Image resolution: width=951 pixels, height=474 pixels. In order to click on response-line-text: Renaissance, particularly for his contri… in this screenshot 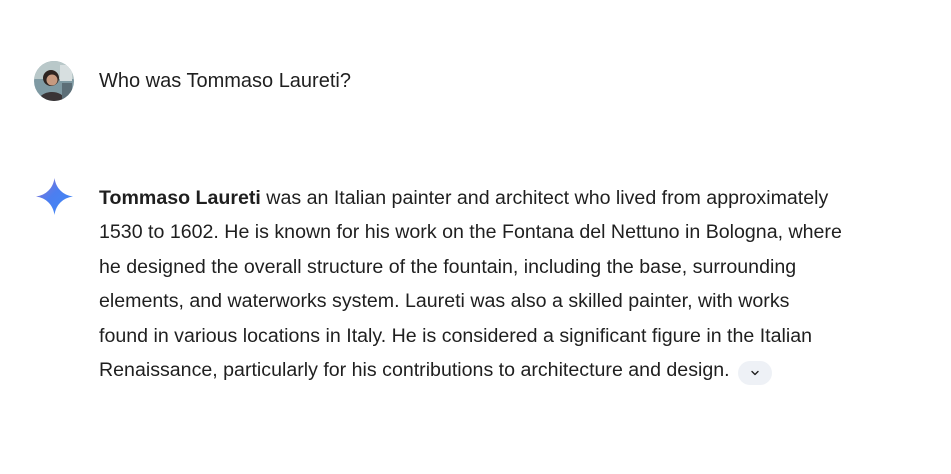, I will do `click(414, 370)`.